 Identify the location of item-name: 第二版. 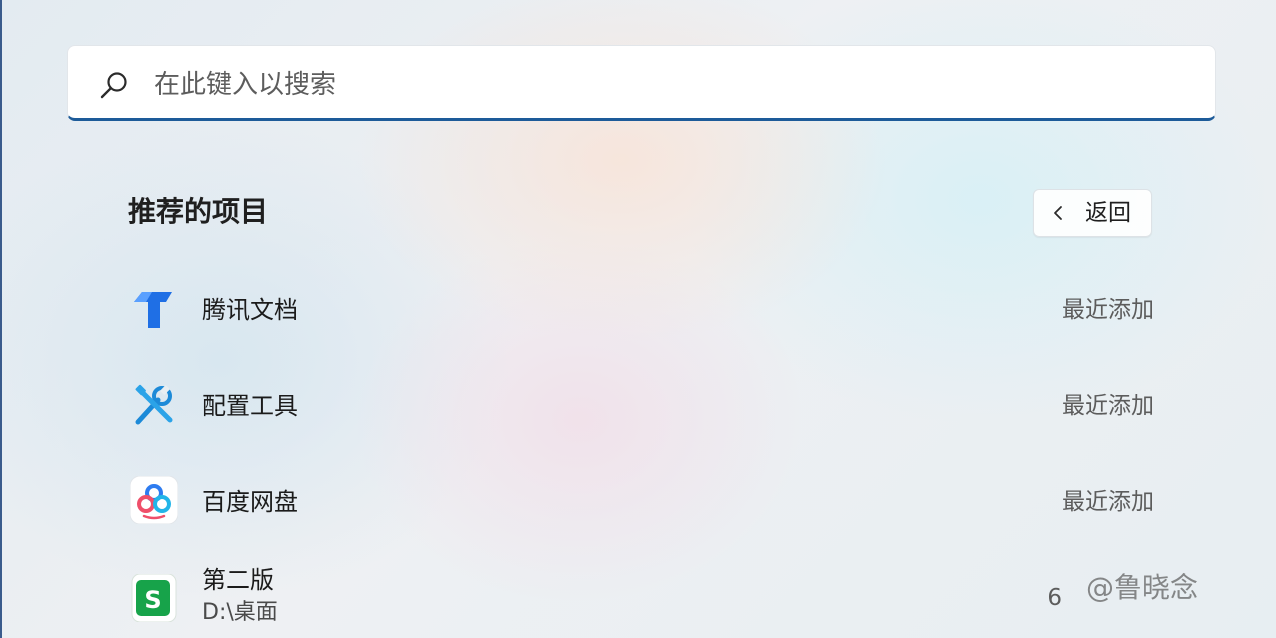
(238, 580).